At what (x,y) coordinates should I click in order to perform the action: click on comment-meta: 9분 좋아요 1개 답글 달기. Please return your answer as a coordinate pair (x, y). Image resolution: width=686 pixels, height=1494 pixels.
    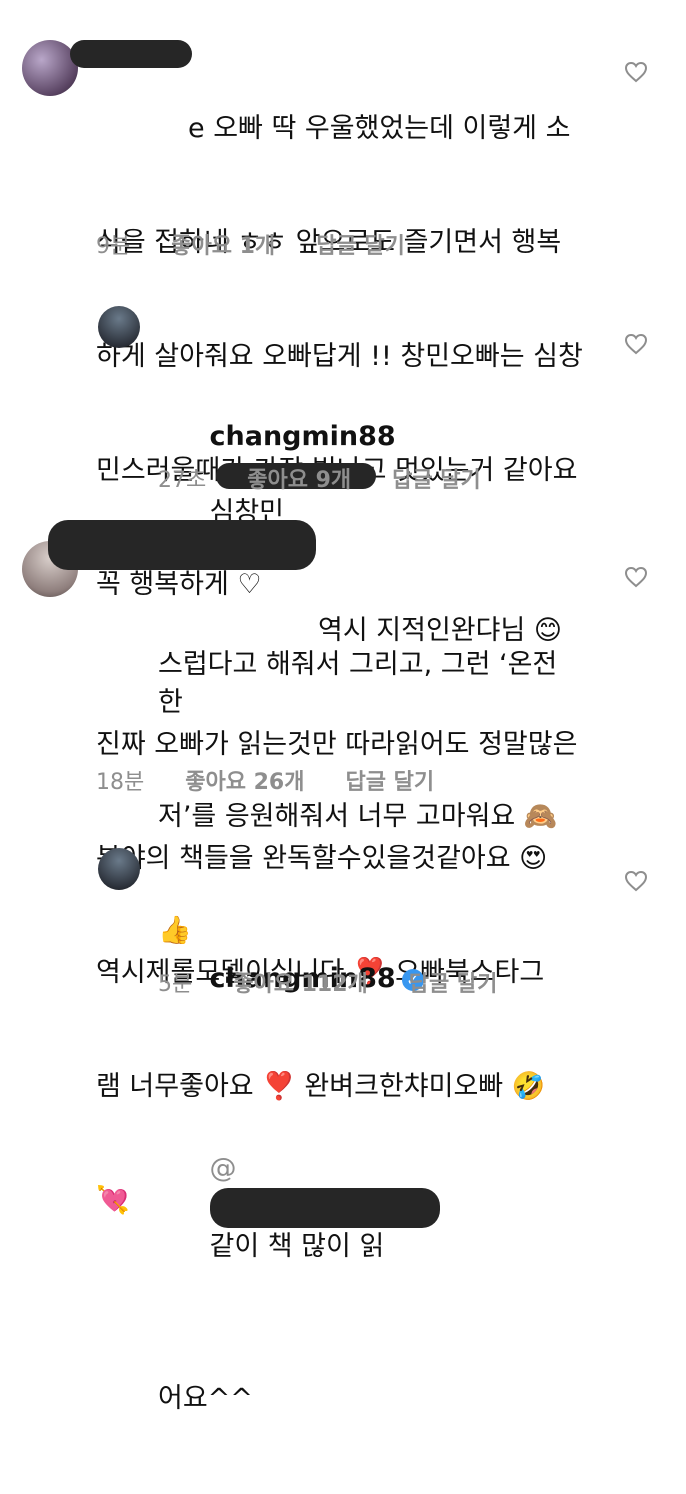
    Looking at the image, I should click on (267, 244).